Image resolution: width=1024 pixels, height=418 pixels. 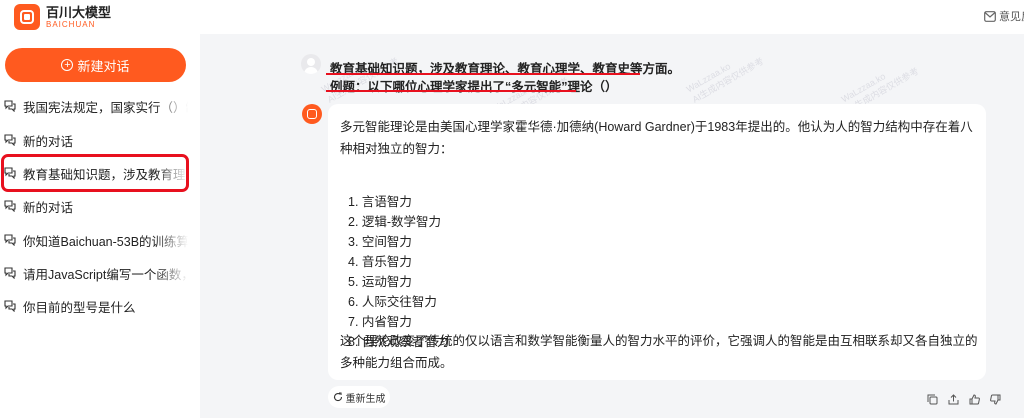 I want to click on regenerate-label: 重新生成, so click(x=365, y=399).